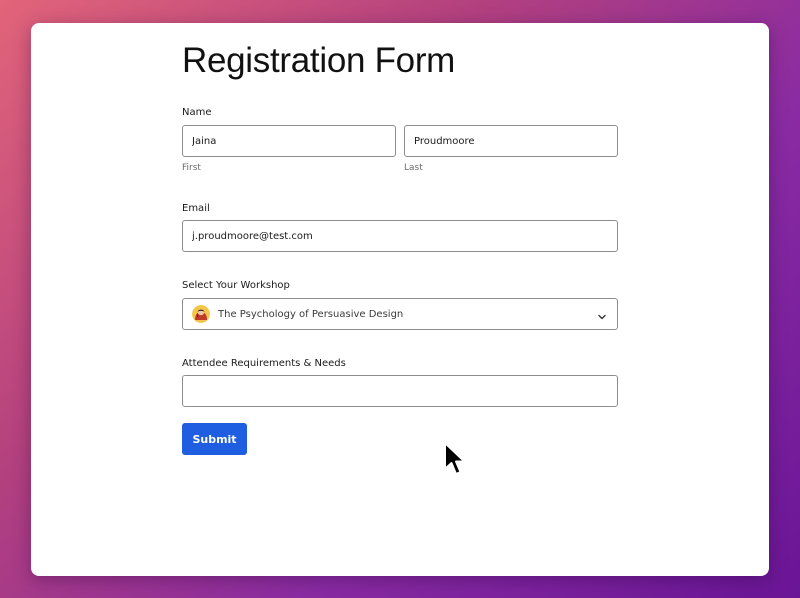 The width and height of the screenshot is (800, 598). I want to click on email-label: Email, so click(196, 208).